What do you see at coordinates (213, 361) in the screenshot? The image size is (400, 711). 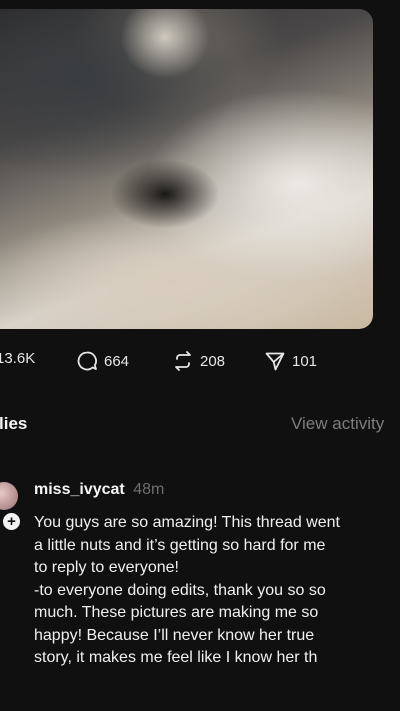 I see `repost-count: 208` at bounding box center [213, 361].